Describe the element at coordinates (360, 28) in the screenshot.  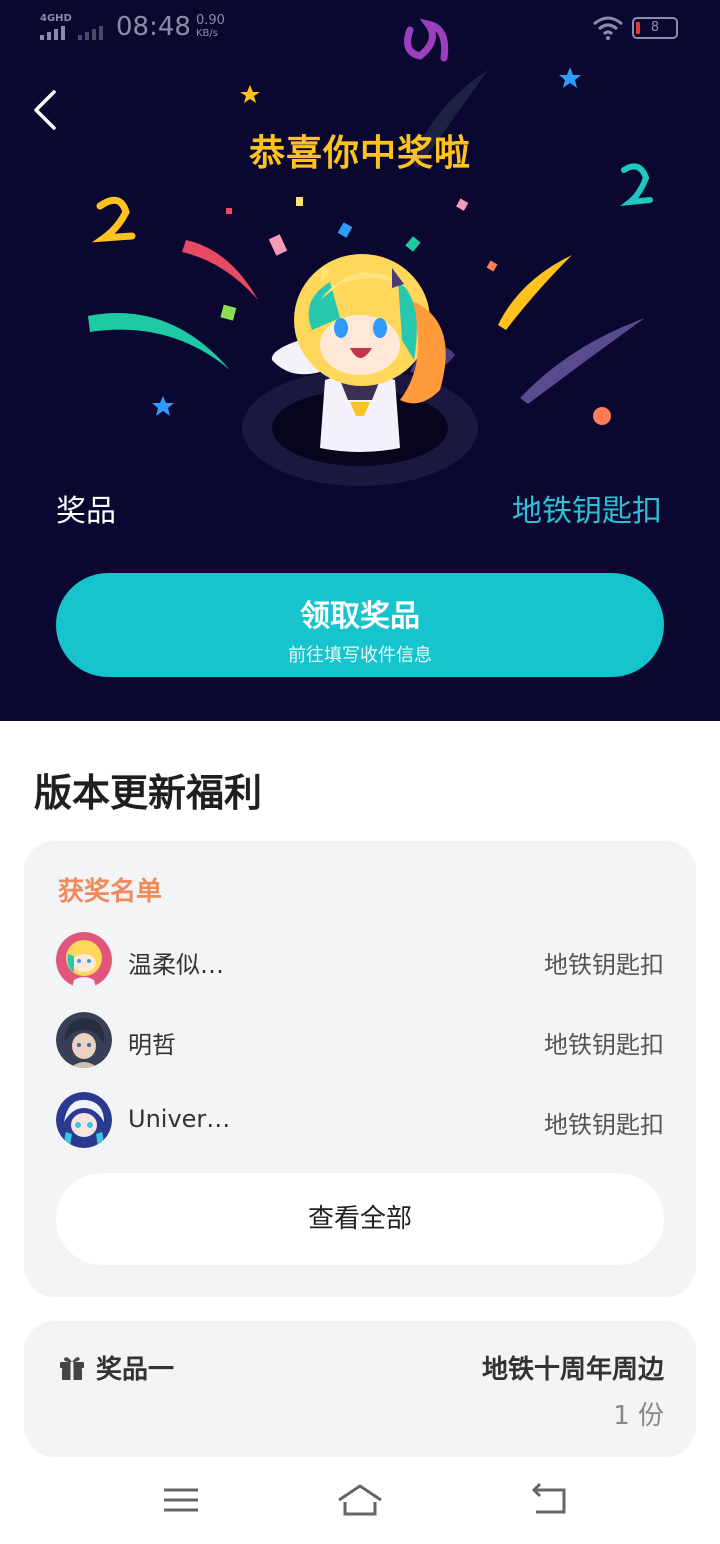
I see `status-bar: 4GHD 08:48 0.90 KB/s 8` at that location.